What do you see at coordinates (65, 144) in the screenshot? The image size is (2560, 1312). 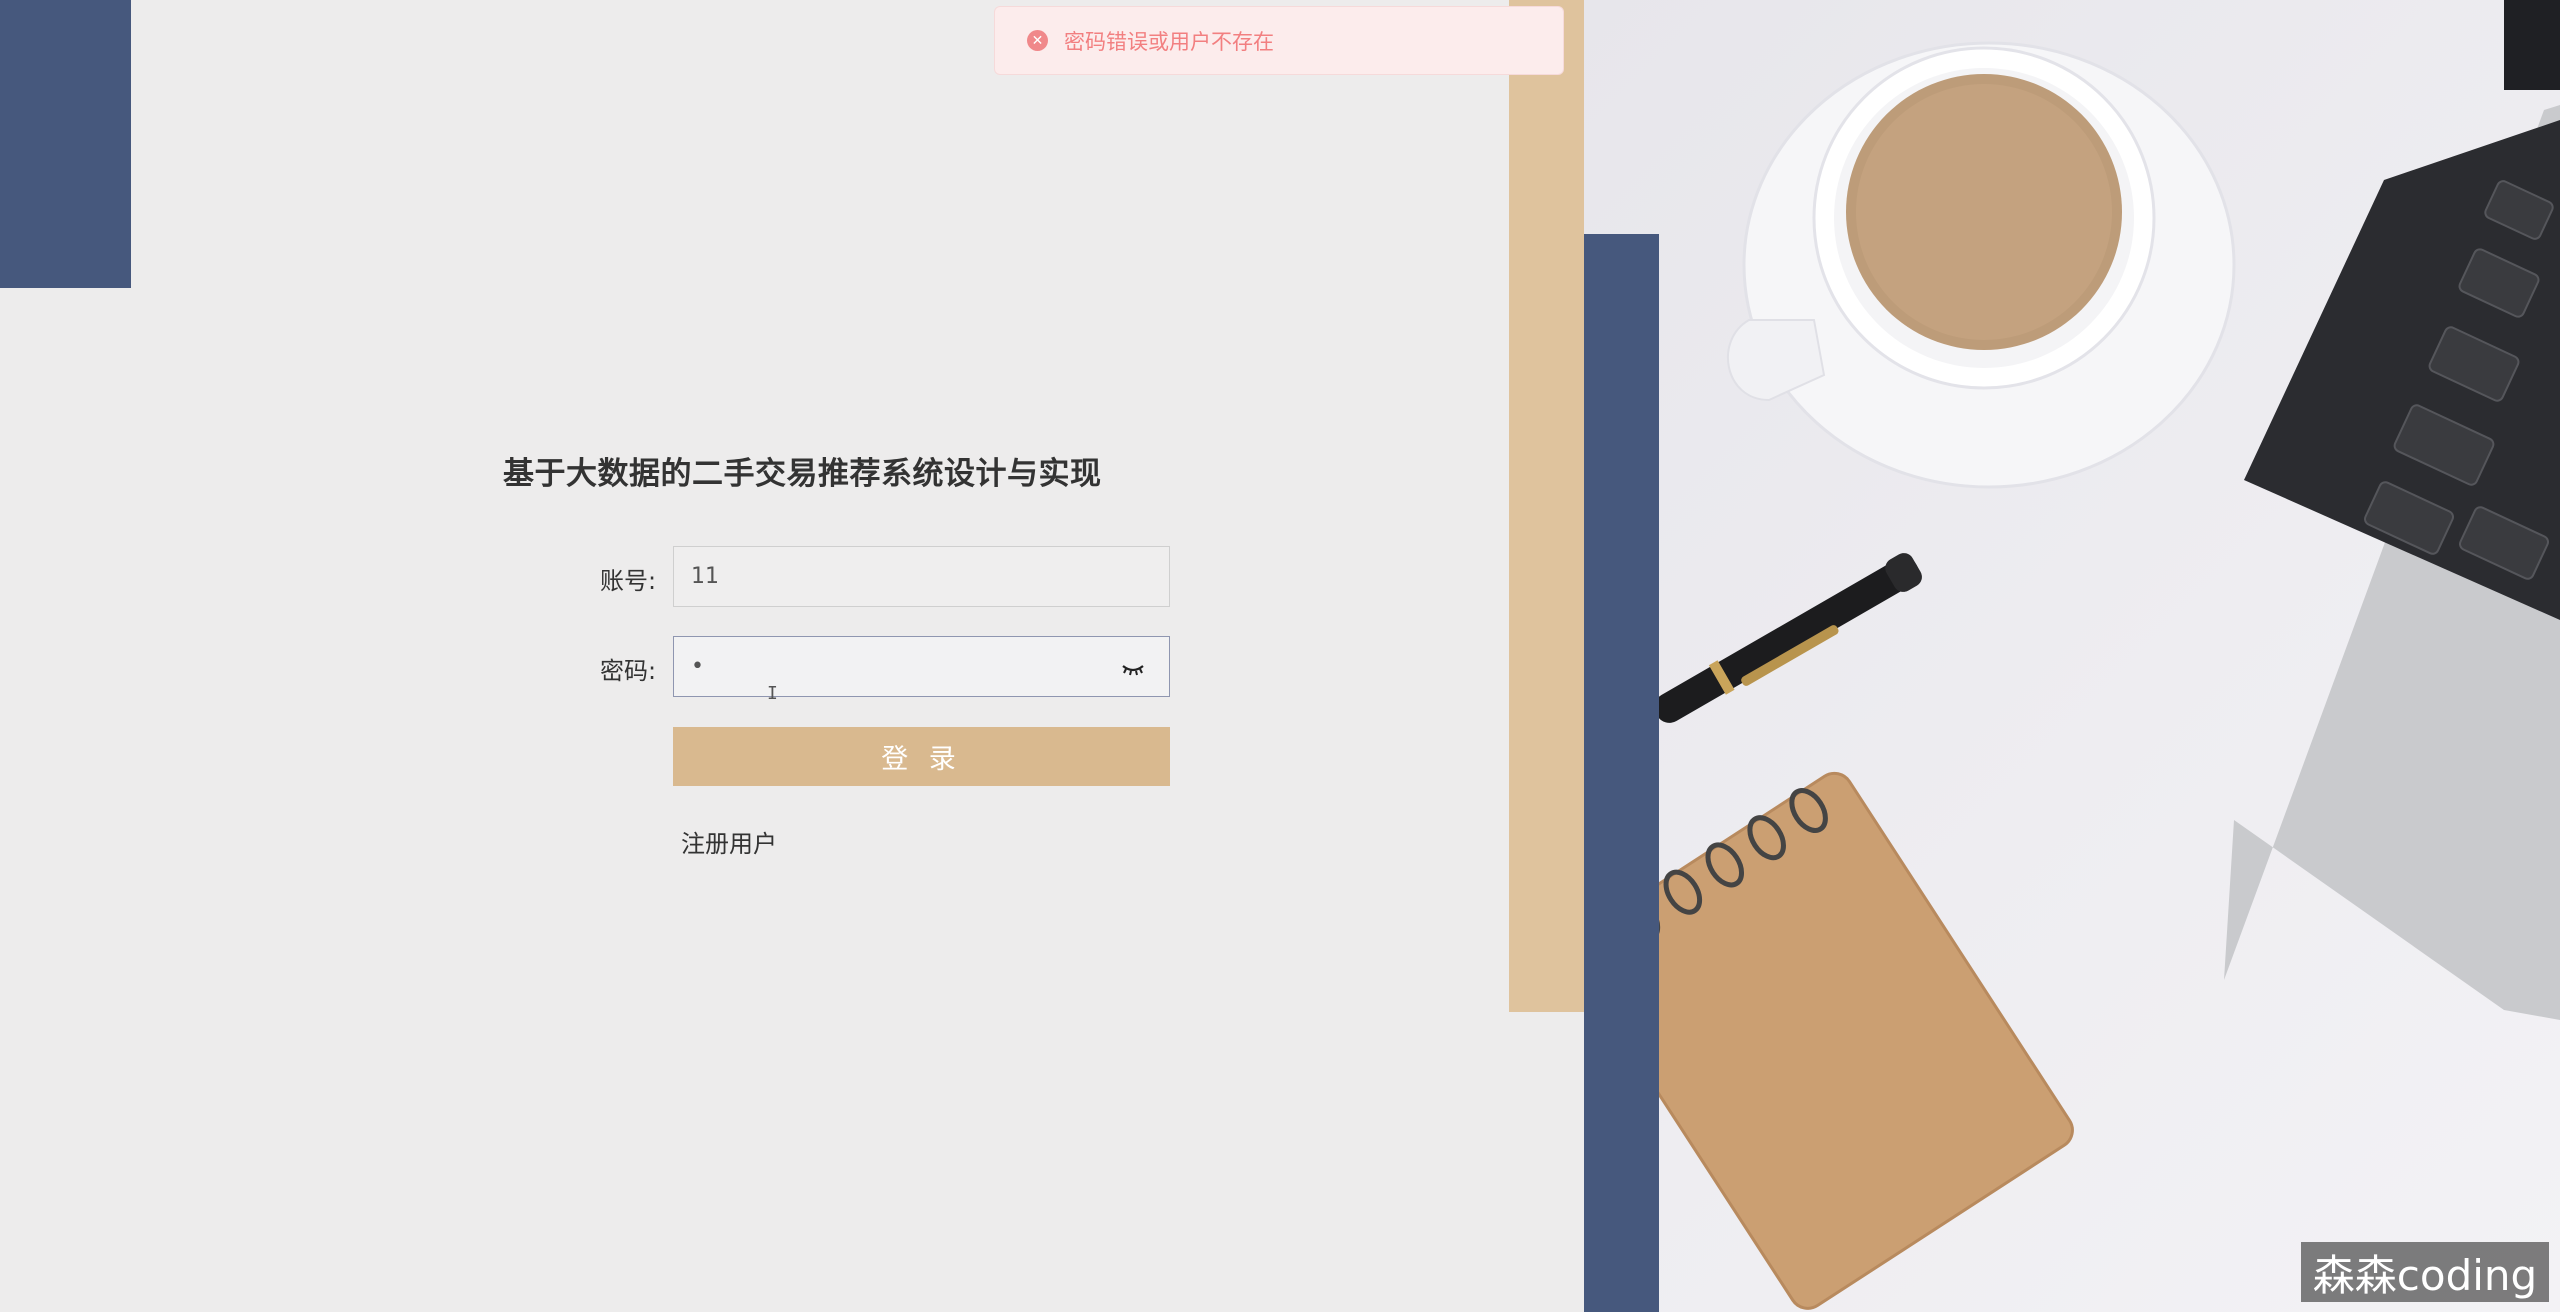 I see `decorative-navy-block` at bounding box center [65, 144].